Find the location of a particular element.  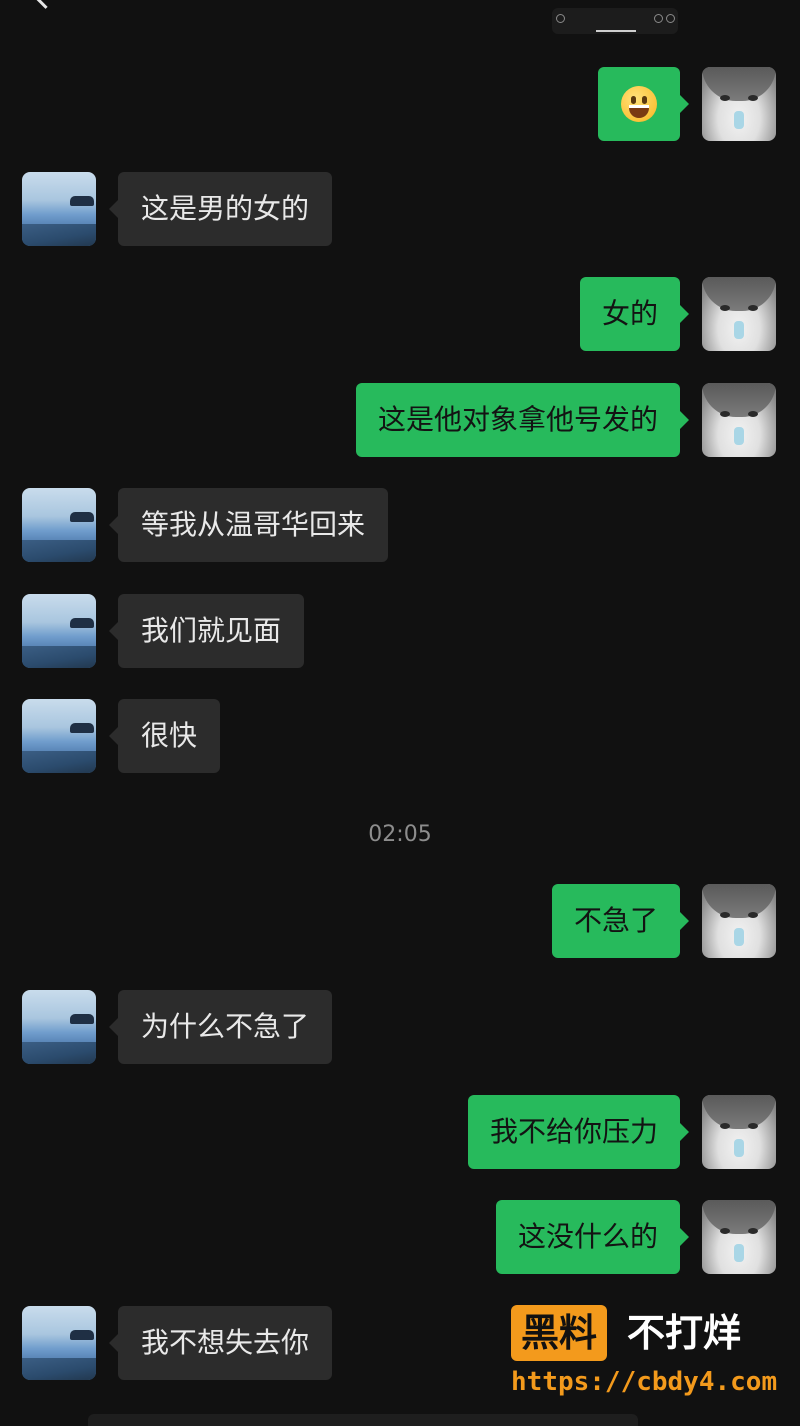

status-bar is located at coordinates (400, 20).